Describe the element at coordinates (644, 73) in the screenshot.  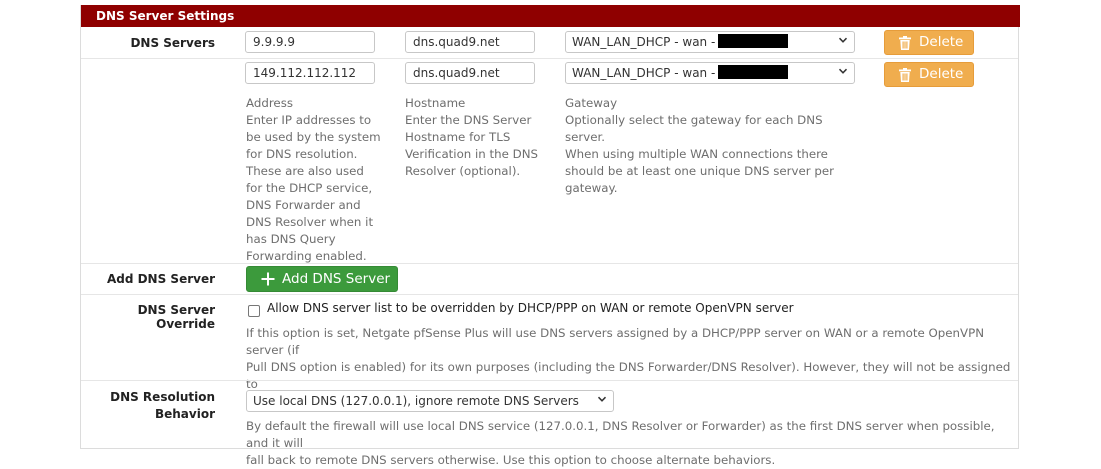
I see `dns-gateway-value-2: WAN_LAN_DHCP - wan -` at that location.